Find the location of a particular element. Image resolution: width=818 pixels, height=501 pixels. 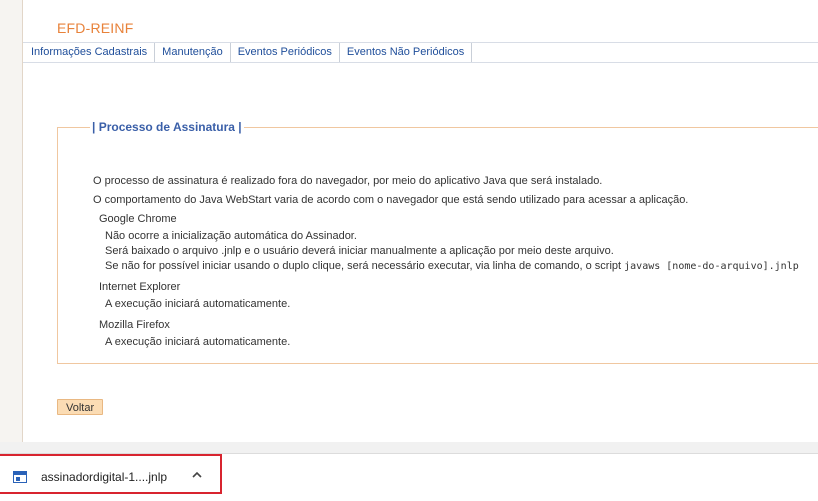

download-item: assinadordigital-1....jnlp is located at coordinates (111, 474).